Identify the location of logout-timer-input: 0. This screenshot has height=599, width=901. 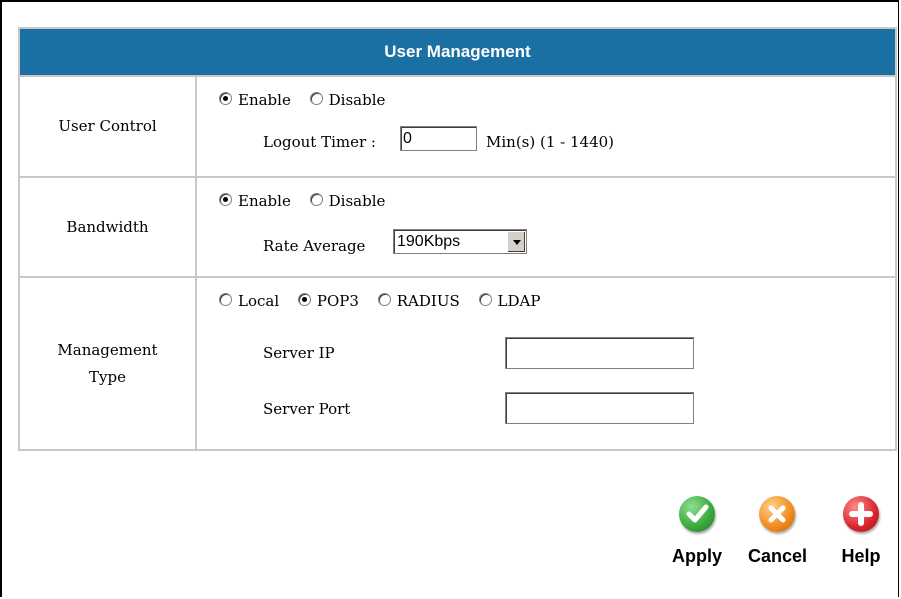
(438, 138).